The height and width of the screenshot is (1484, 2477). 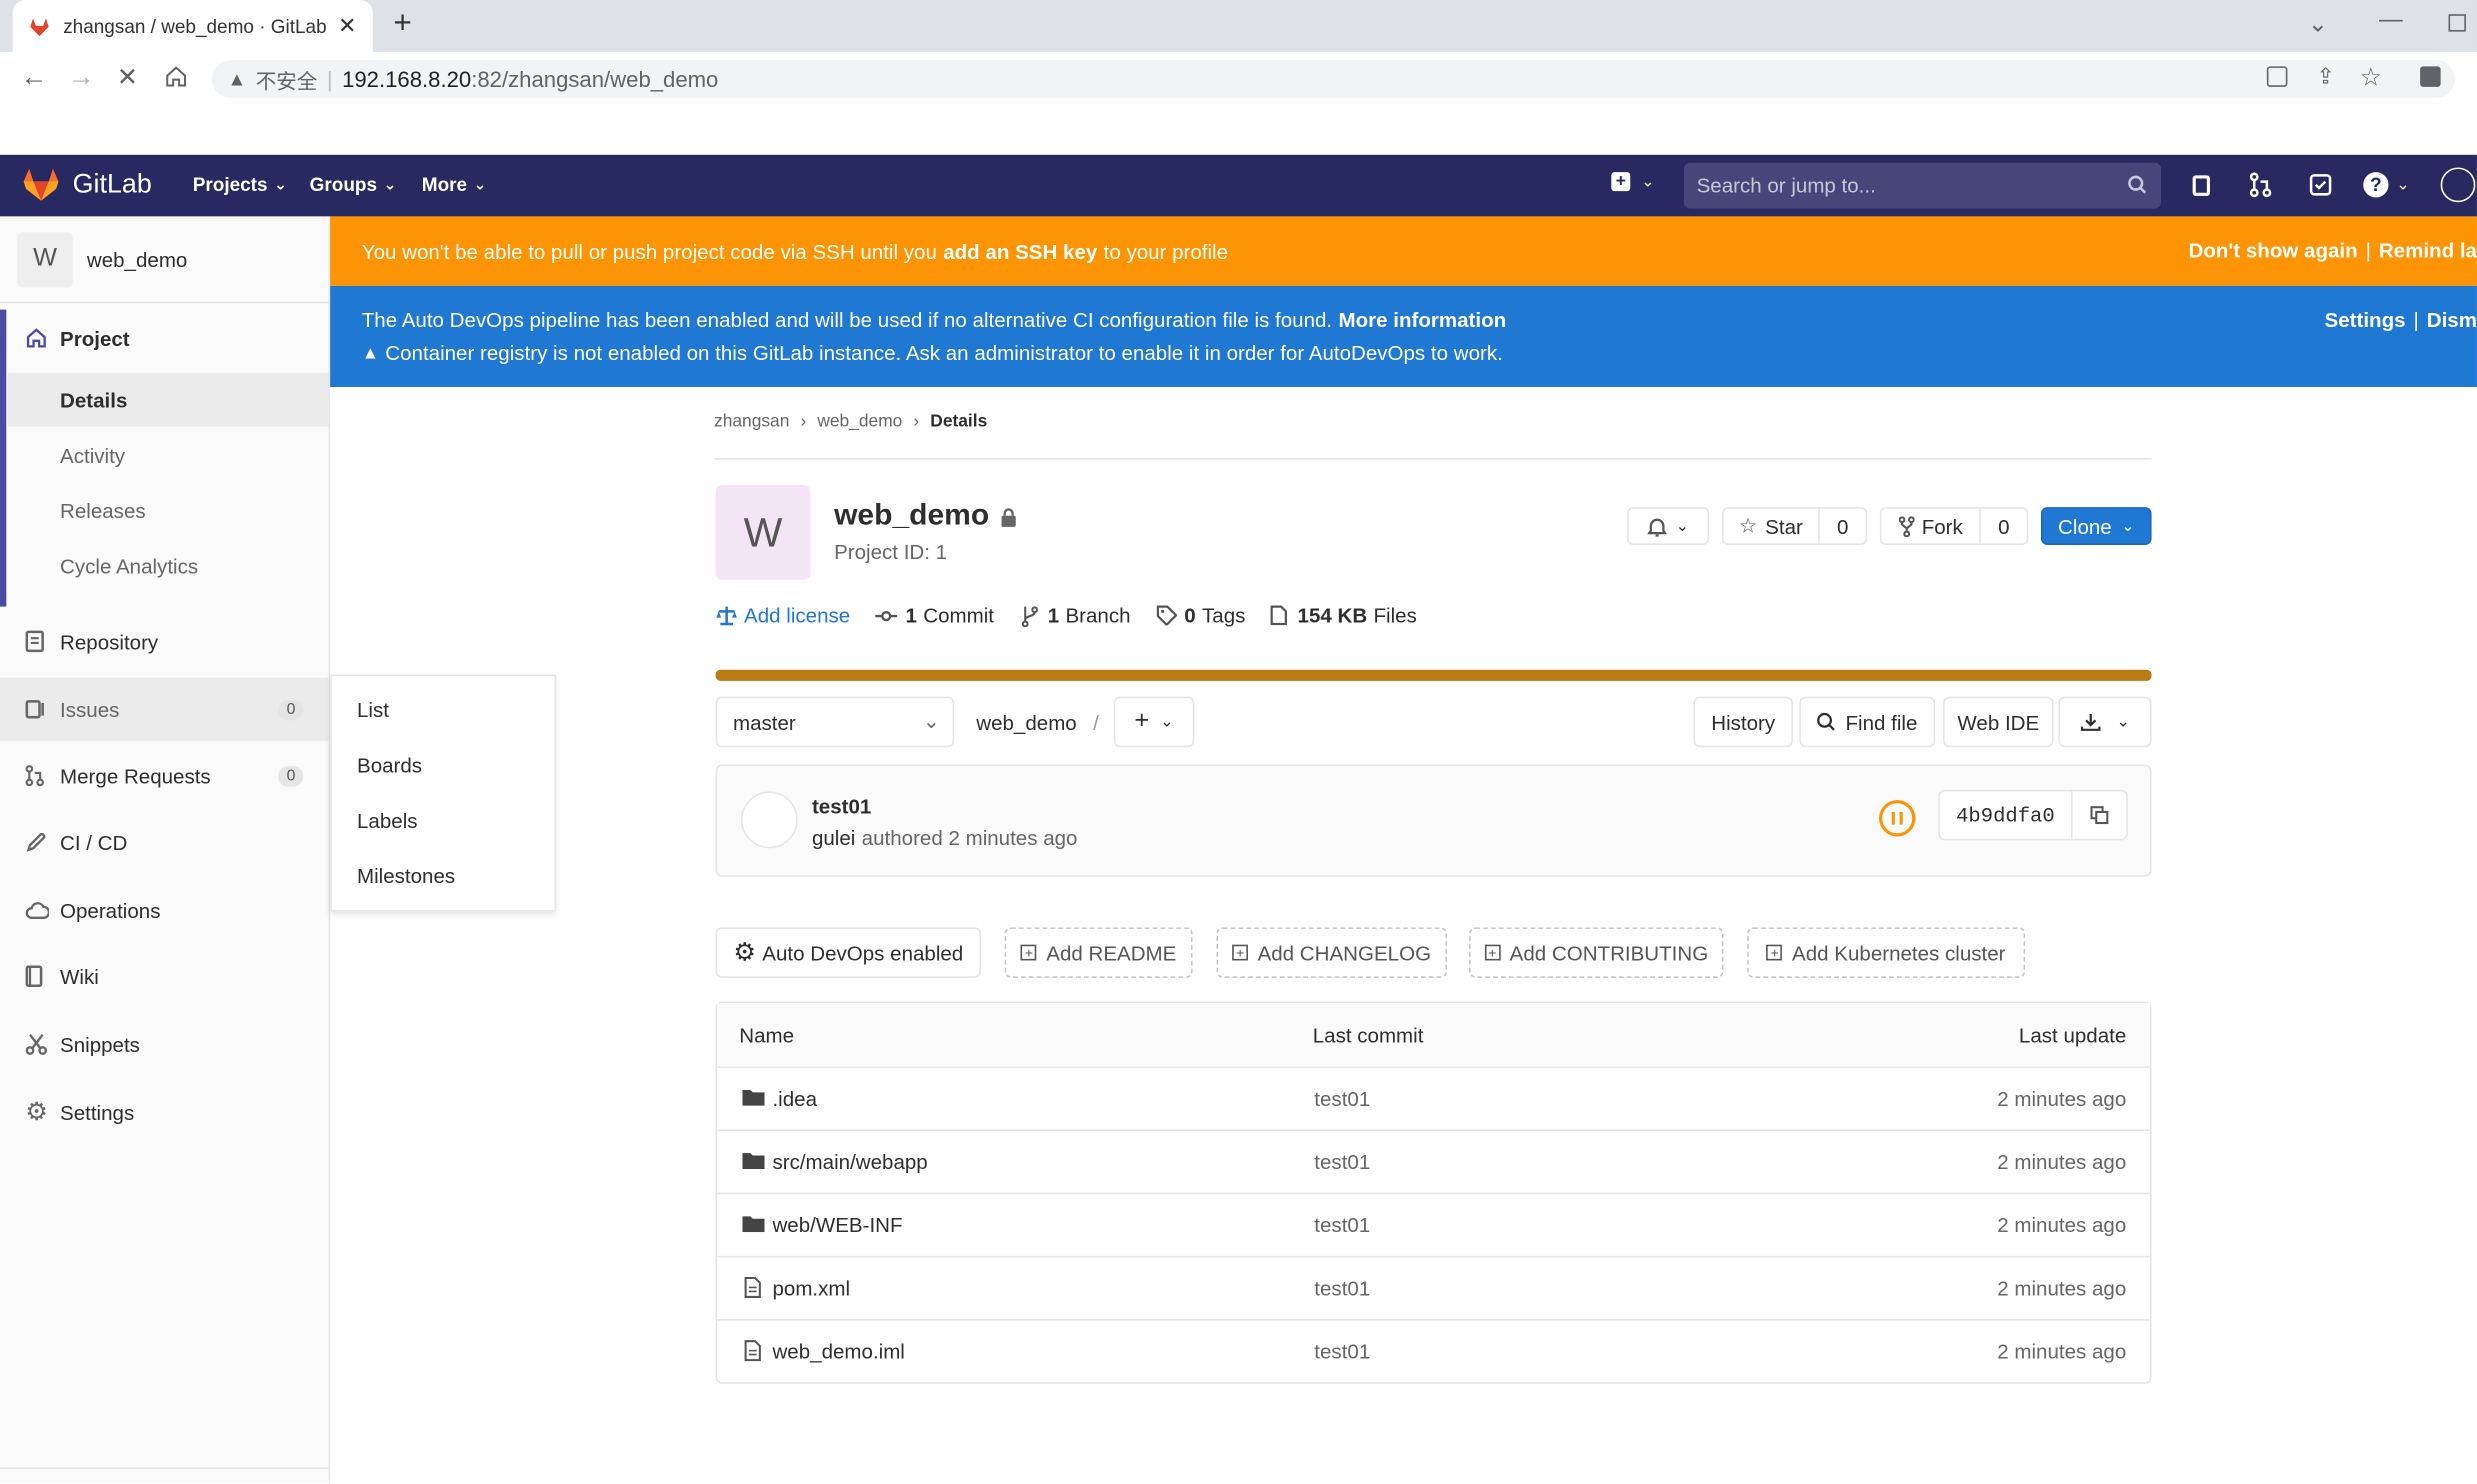 I want to click on flyout-item-list: List, so click(x=373, y=710).